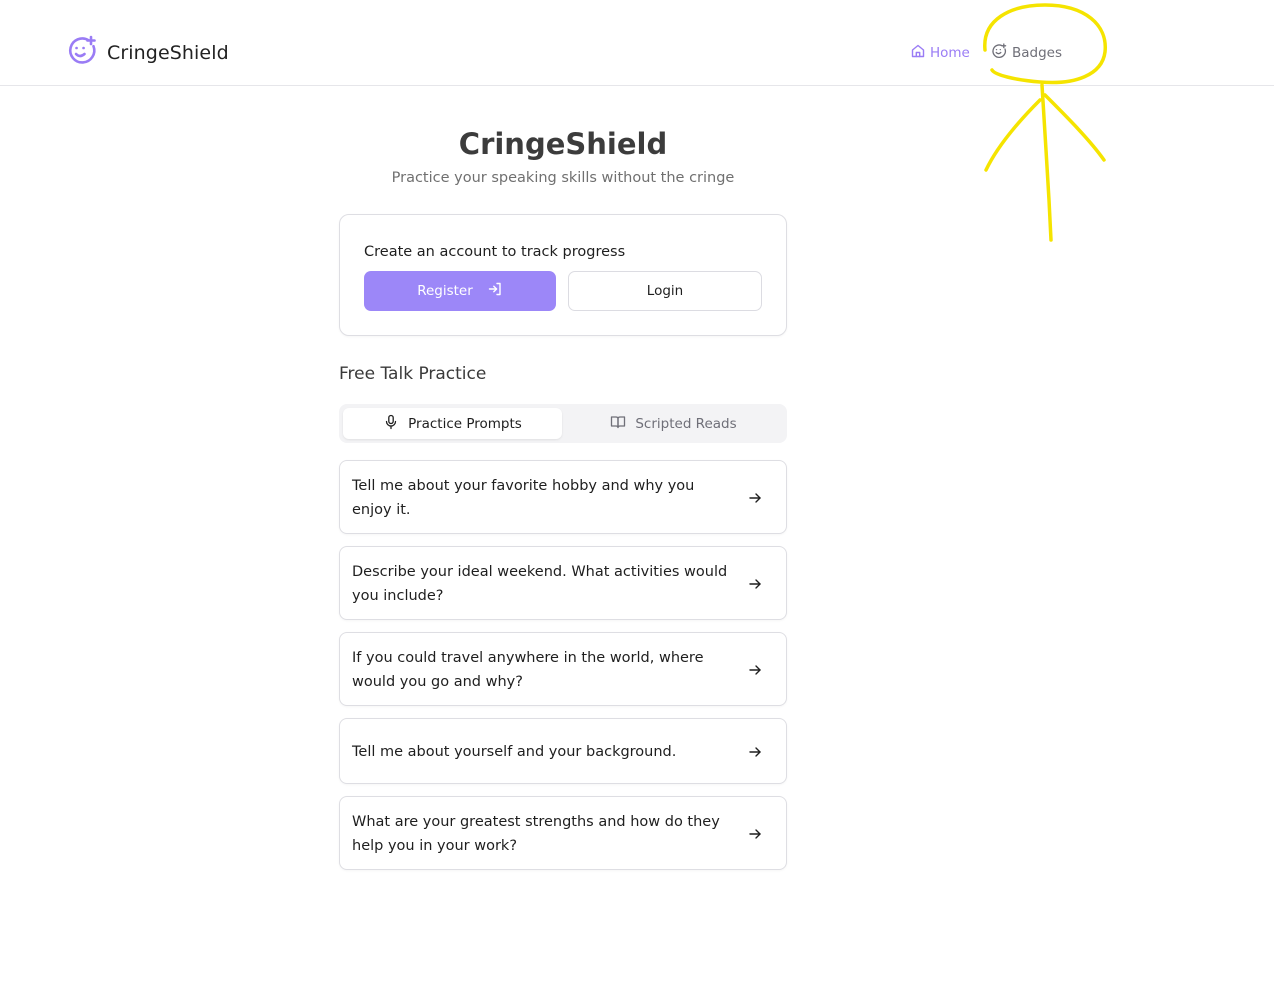 Image resolution: width=1274 pixels, height=990 pixels. I want to click on section-title: Free Talk Practice, so click(413, 374).